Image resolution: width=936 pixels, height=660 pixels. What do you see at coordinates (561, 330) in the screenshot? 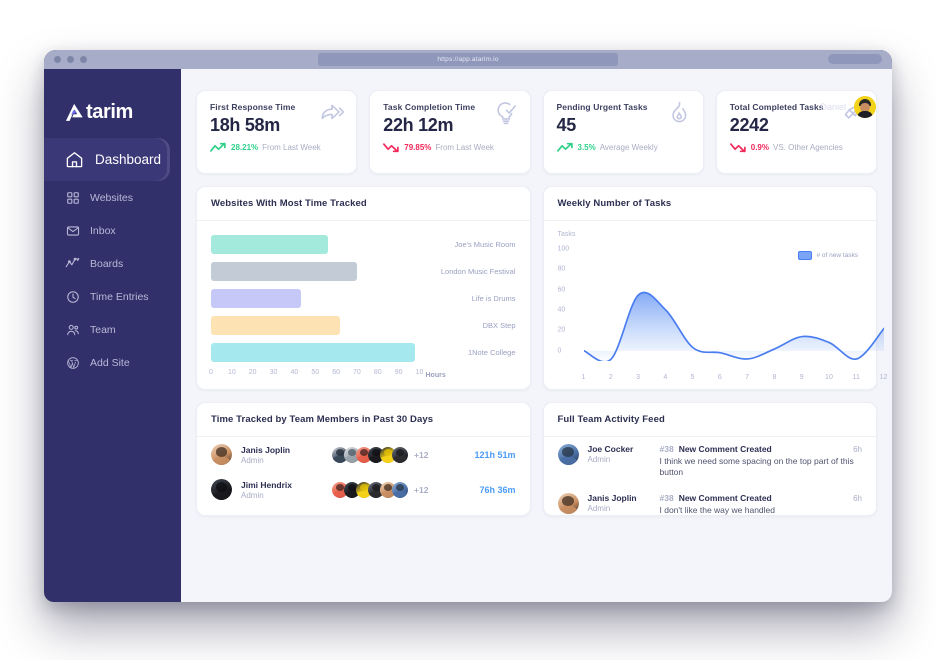
I see `y-axis-tick: 20` at bounding box center [561, 330].